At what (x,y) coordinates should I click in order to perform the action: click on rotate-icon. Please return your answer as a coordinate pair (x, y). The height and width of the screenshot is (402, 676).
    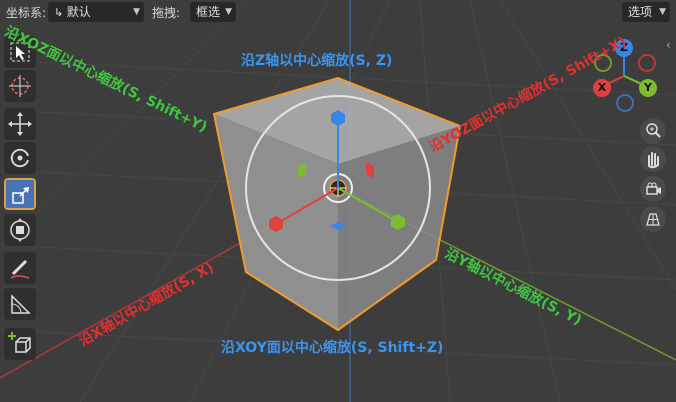
    Looking at the image, I should click on (19, 158).